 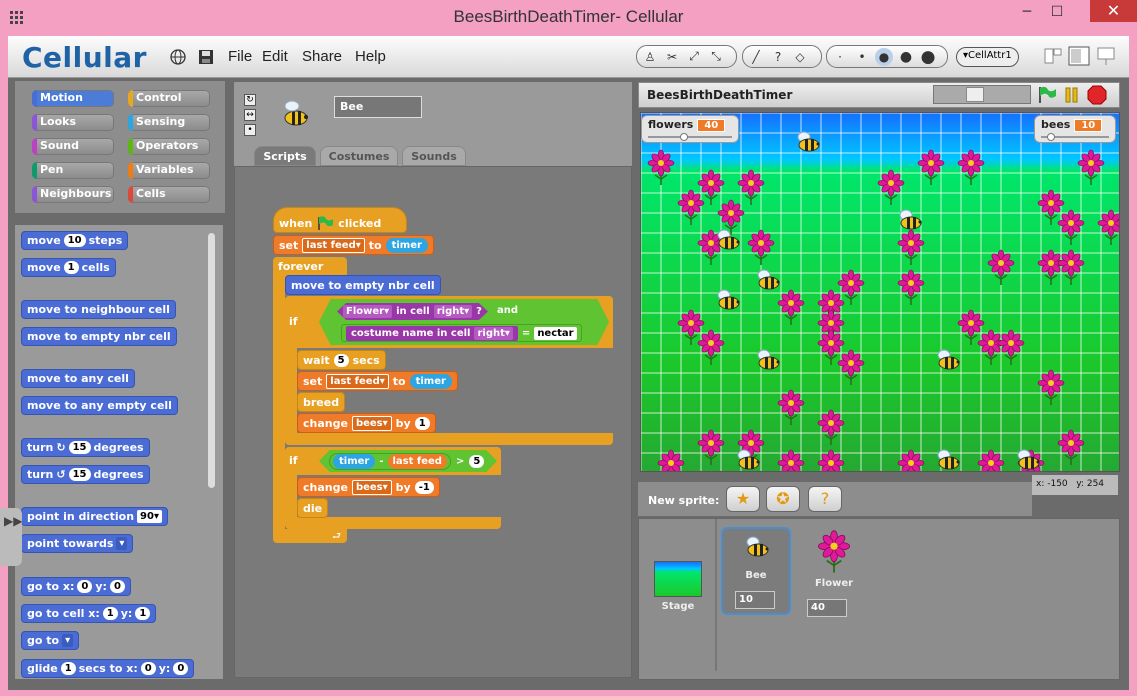 What do you see at coordinates (800, 57) in the screenshot?
I see `eraser-icon: ◇` at bounding box center [800, 57].